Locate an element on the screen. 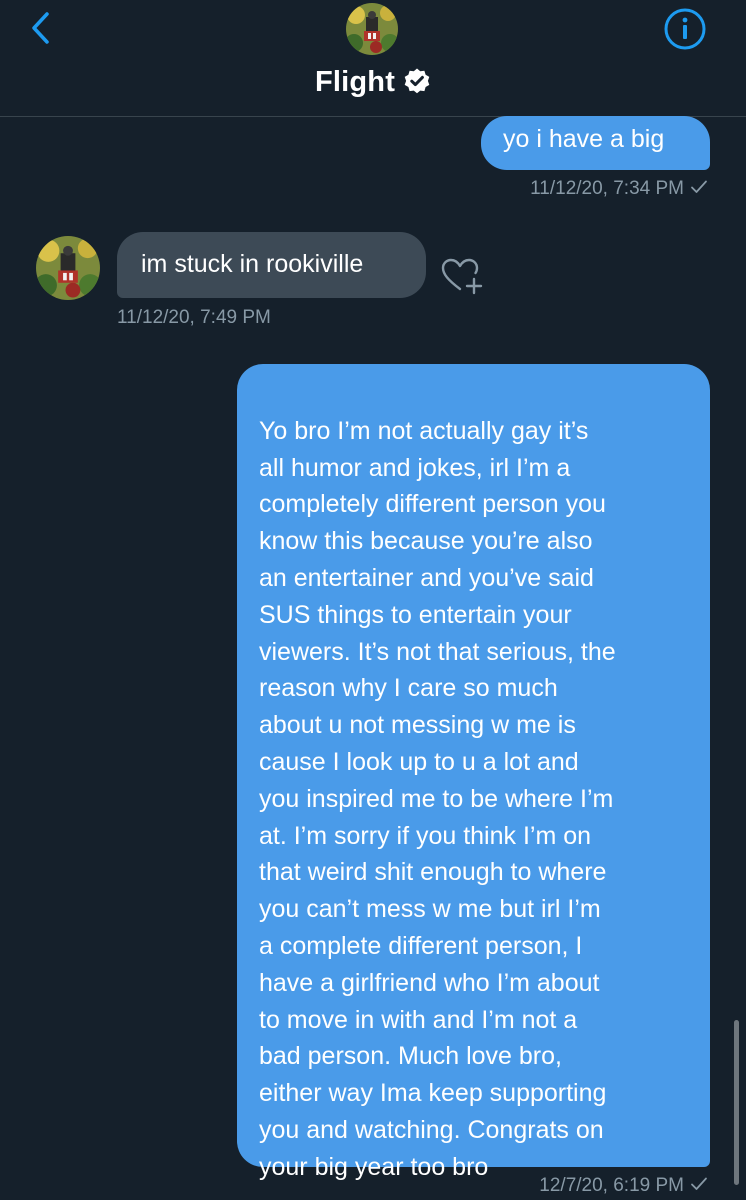  chevron-left-icon is located at coordinates (40, 28).